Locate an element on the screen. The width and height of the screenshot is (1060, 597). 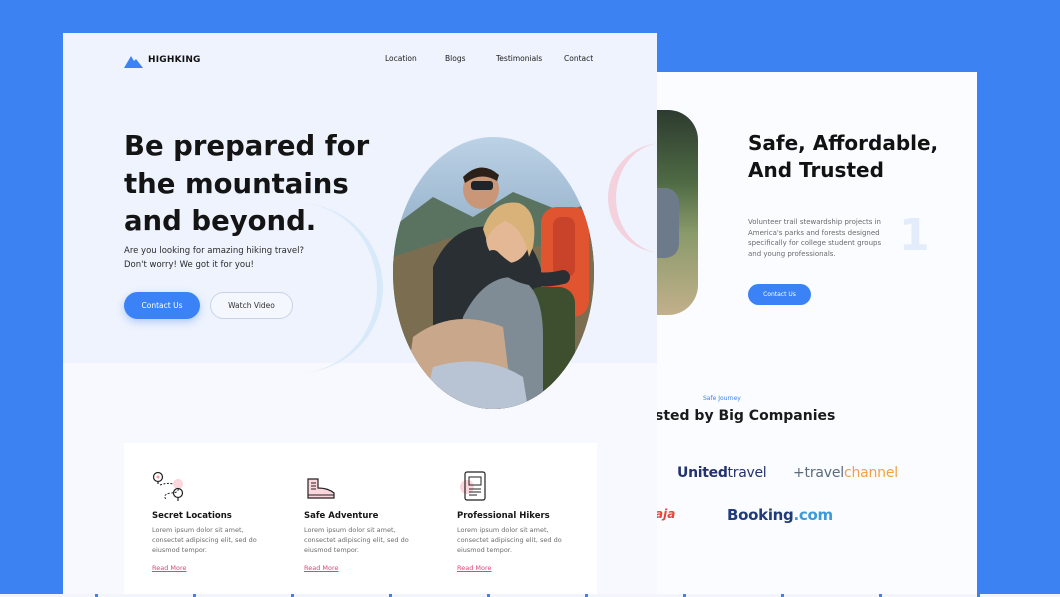
travel-logo-a: travel is located at coordinates (824, 473).